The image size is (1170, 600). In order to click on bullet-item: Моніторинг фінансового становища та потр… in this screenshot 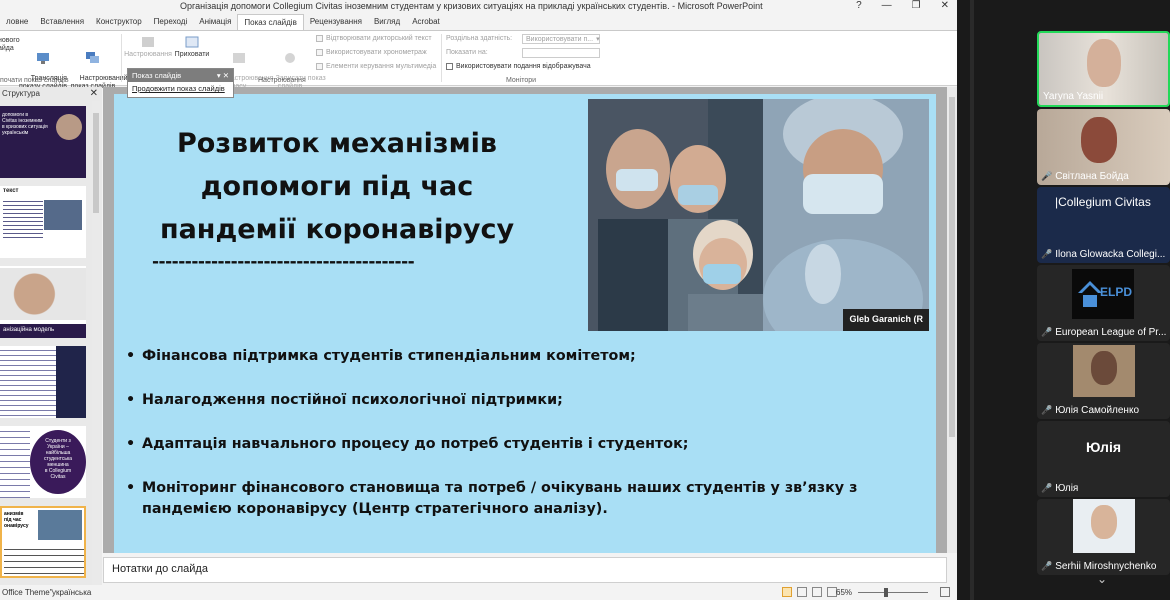, I will do `click(521, 499)`.